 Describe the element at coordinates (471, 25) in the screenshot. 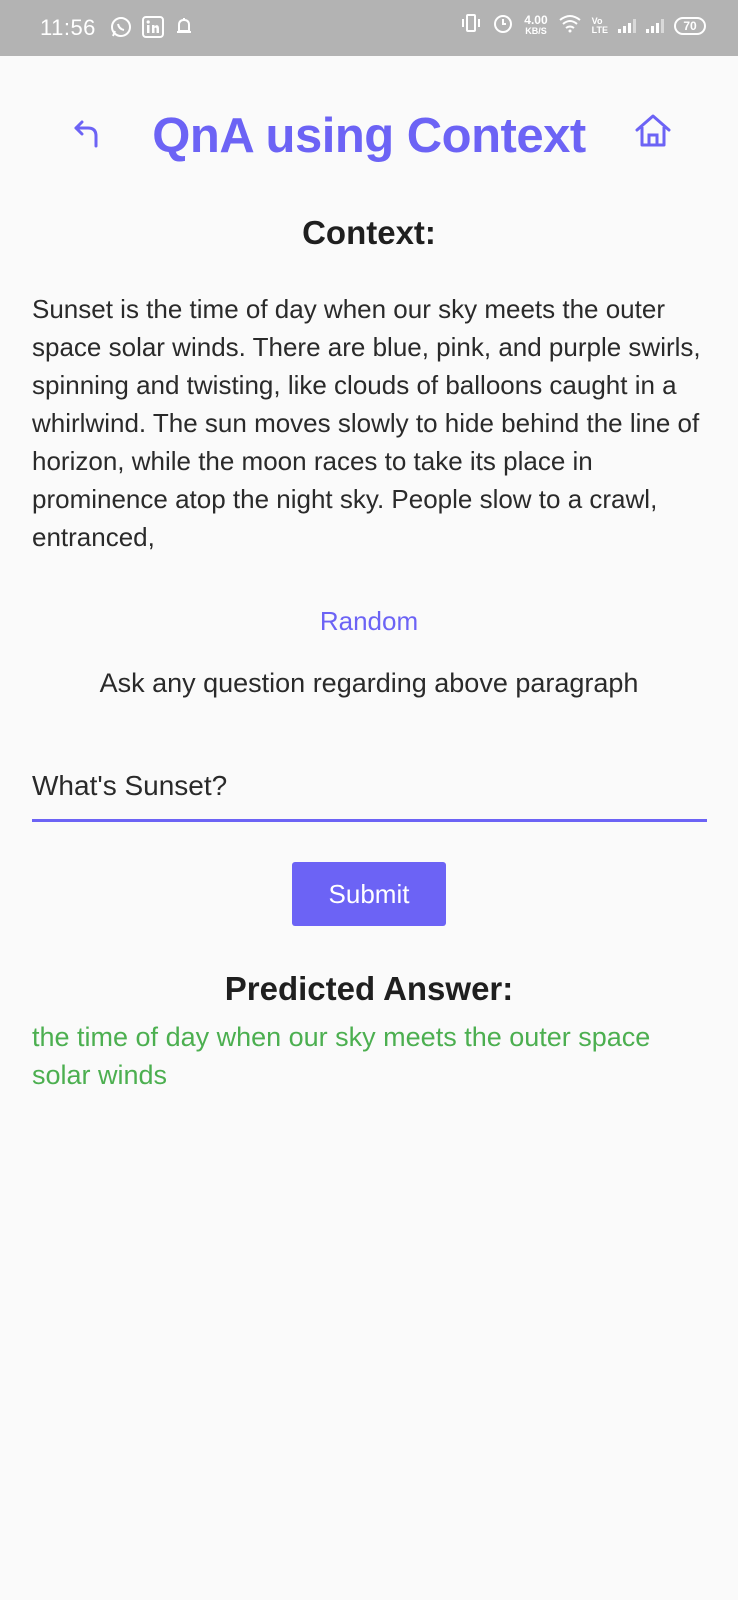

I see `vibrate-icon` at that location.